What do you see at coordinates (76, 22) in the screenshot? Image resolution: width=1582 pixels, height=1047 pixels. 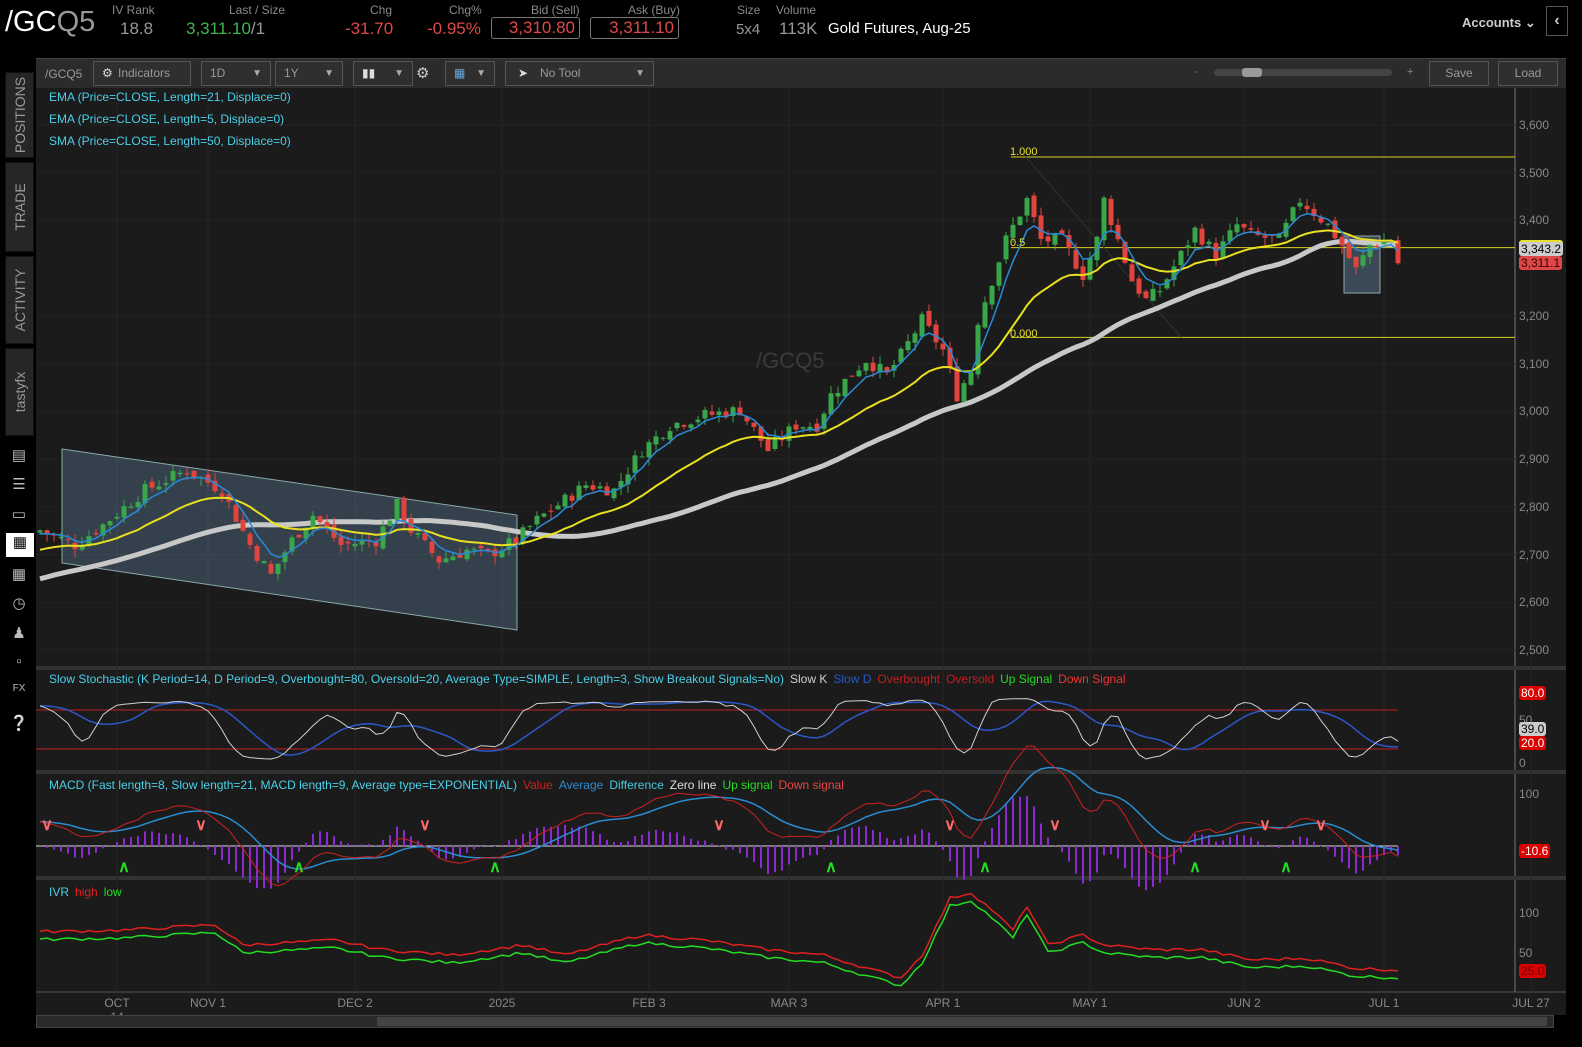 I see `symbol-suffix: Q5` at bounding box center [76, 22].